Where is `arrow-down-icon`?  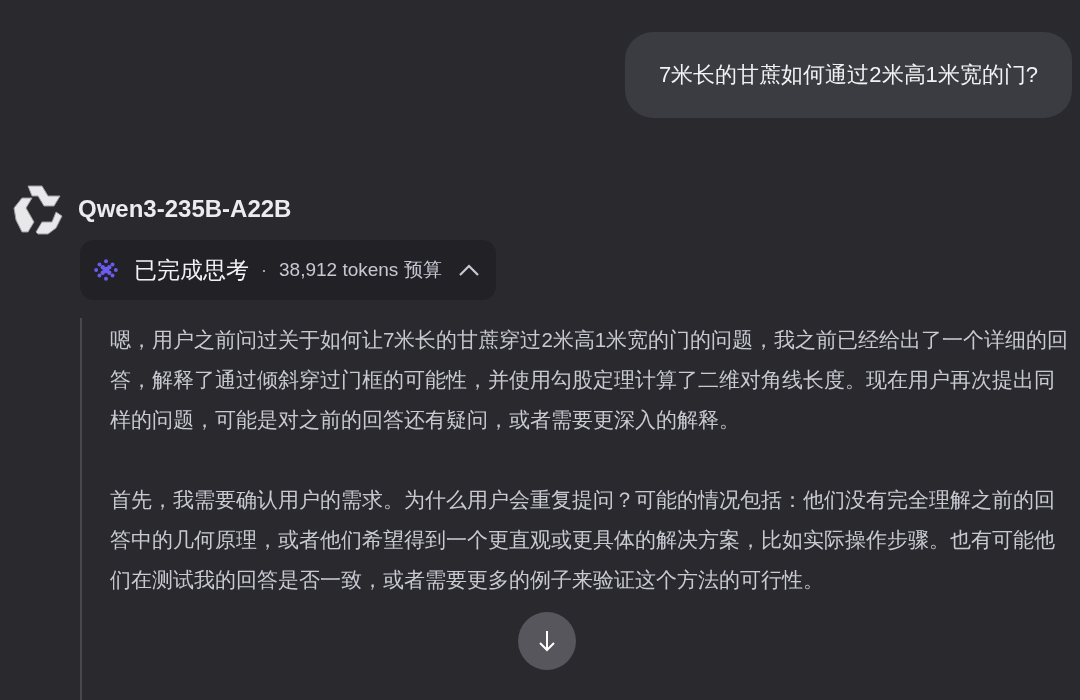
arrow-down-icon is located at coordinates (547, 641).